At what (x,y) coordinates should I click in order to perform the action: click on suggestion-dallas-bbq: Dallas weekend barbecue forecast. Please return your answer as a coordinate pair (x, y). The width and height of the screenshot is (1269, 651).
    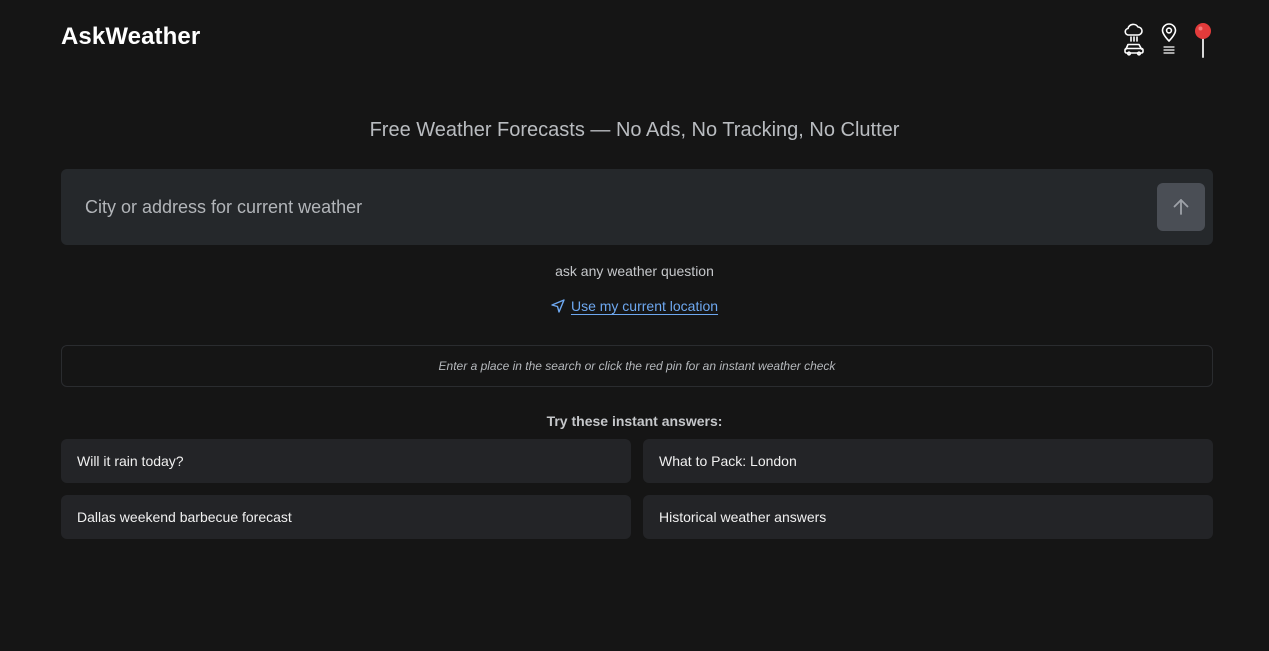
    Looking at the image, I should click on (346, 517).